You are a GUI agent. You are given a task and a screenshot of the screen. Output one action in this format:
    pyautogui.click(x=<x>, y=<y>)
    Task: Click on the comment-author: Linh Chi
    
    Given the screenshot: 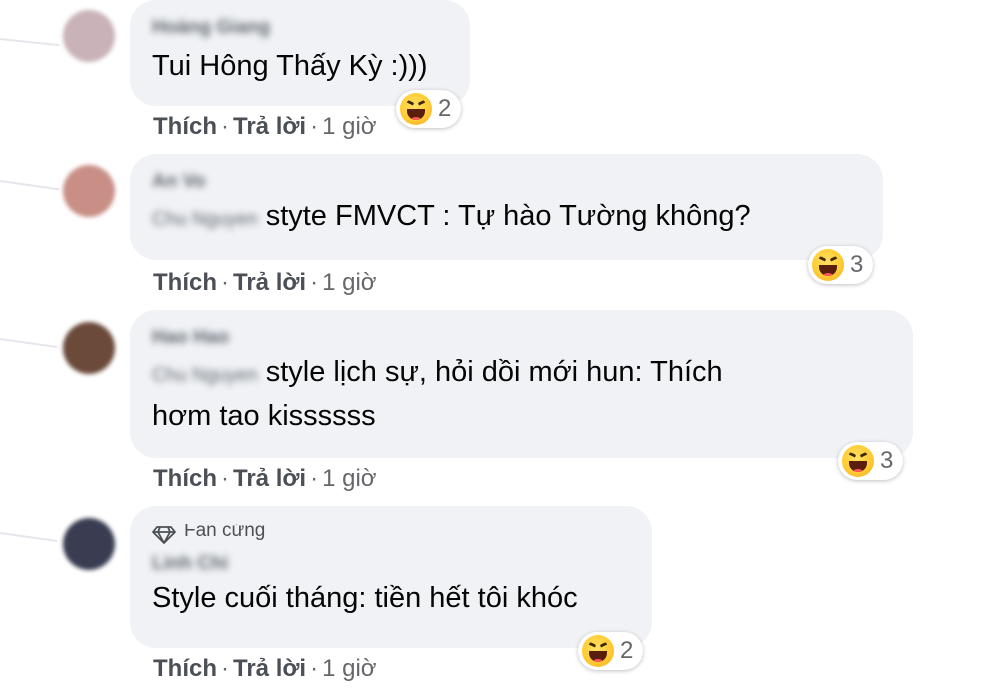 What is the action you would take?
    pyautogui.click(x=391, y=564)
    